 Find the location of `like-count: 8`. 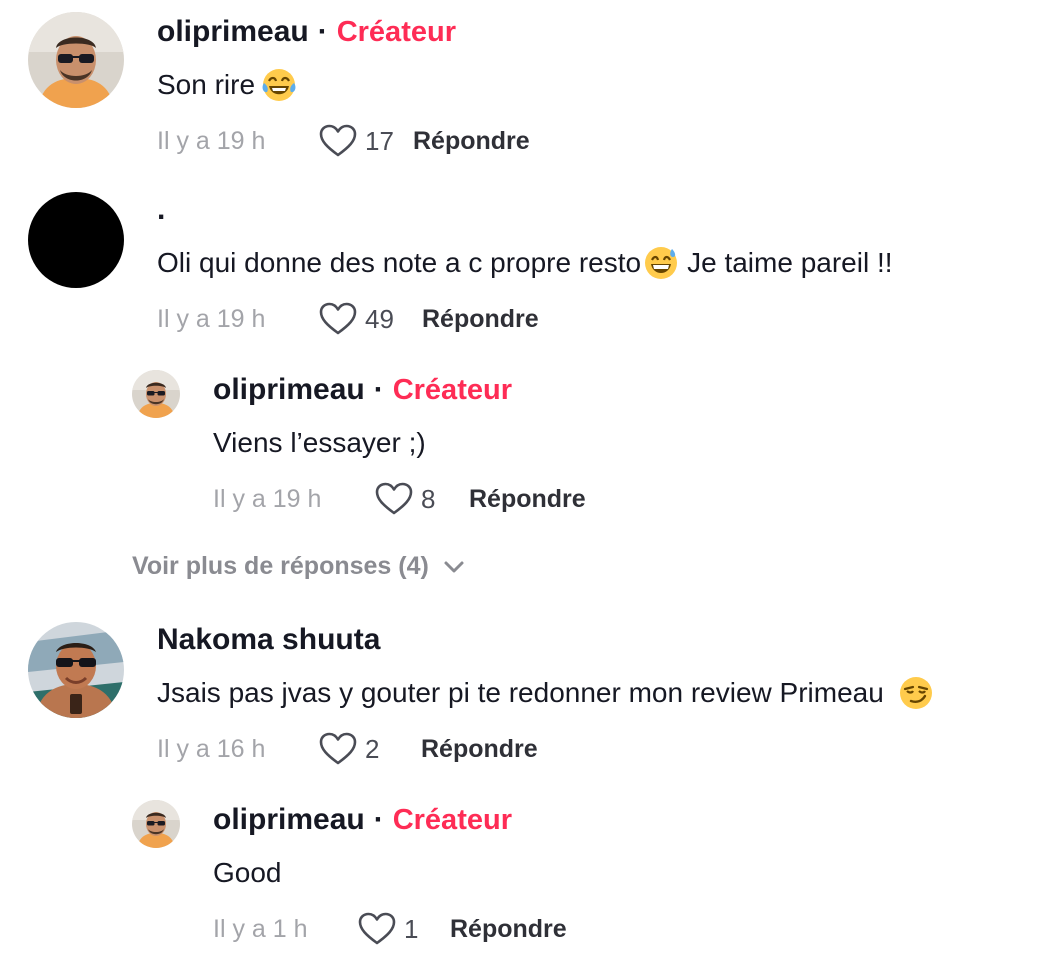

like-count: 8 is located at coordinates (428, 498).